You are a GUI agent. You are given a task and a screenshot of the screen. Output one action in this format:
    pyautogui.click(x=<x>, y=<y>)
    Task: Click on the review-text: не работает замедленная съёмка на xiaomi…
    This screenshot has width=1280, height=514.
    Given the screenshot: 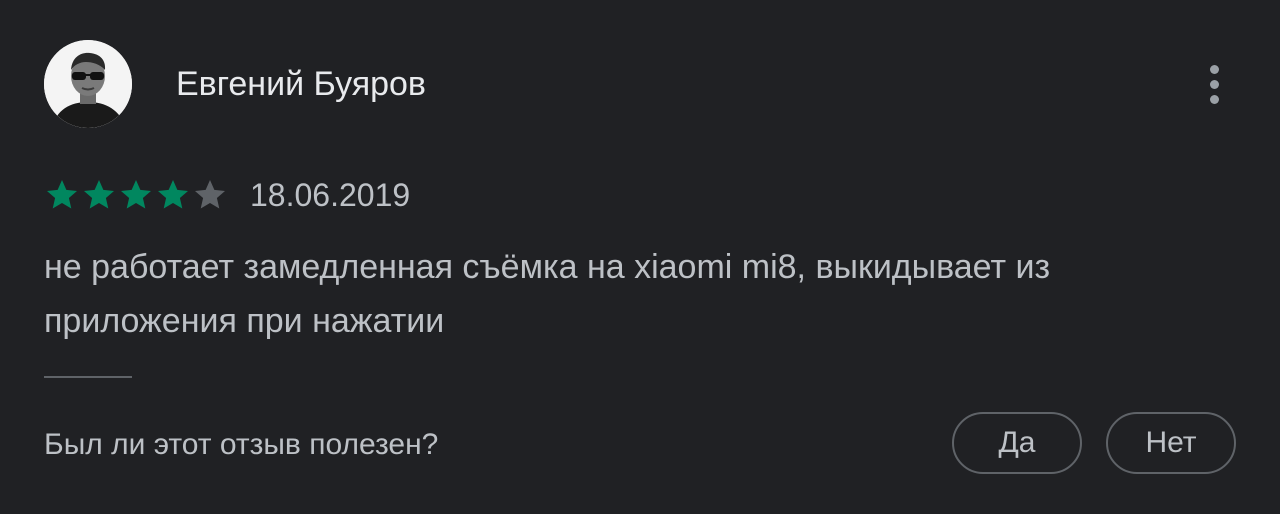 What is the action you would take?
    pyautogui.click(x=547, y=294)
    